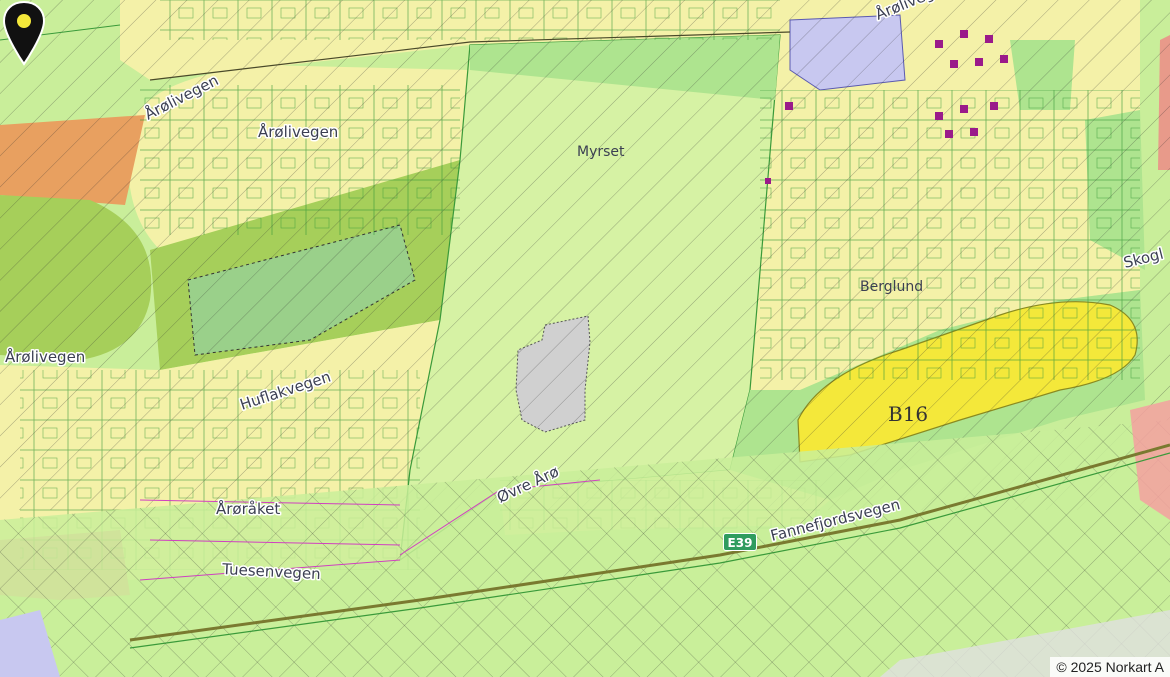 This screenshot has width=1170, height=677. Describe the element at coordinates (298, 131) in the screenshot. I see `street-label-arolivegen-mid: Årølivegen` at that location.